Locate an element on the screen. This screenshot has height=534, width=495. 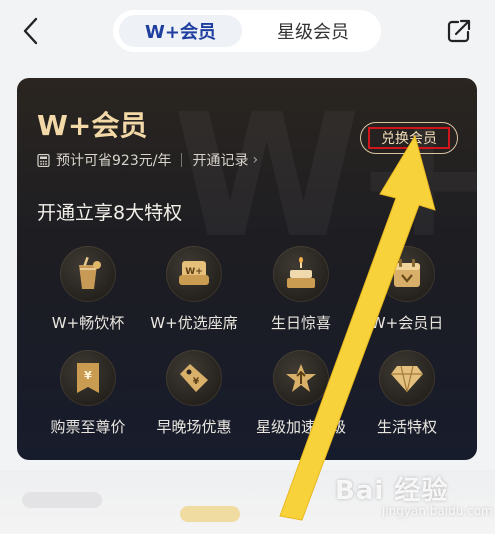
perk-item: ¥ 早晚场优惠 is located at coordinates (194, 393).